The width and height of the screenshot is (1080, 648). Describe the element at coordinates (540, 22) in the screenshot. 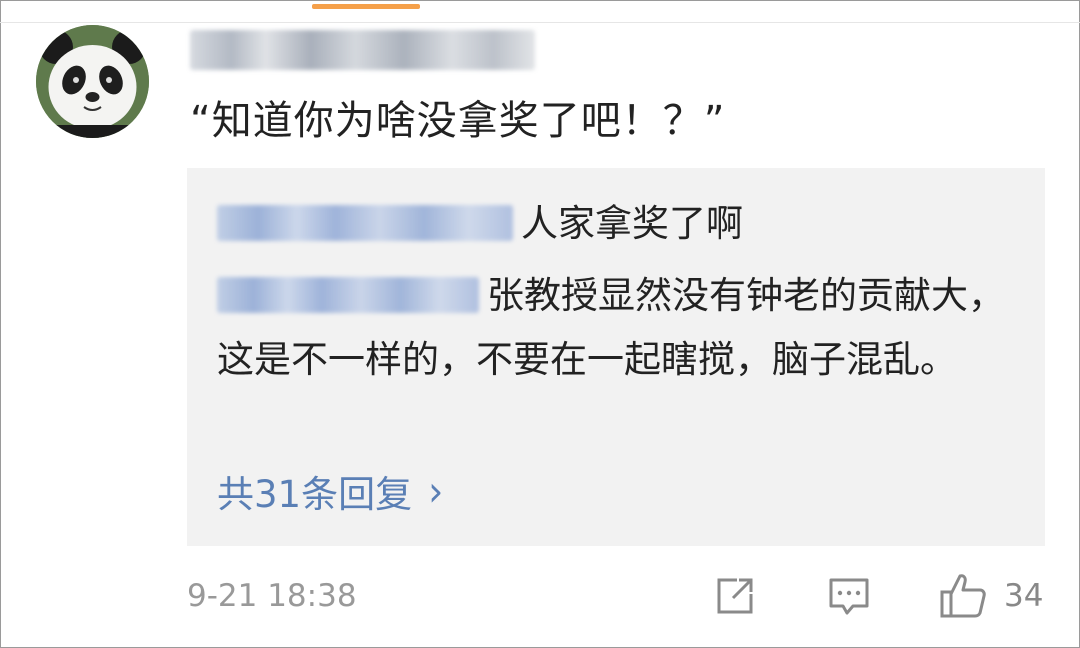

I see `divider` at that location.